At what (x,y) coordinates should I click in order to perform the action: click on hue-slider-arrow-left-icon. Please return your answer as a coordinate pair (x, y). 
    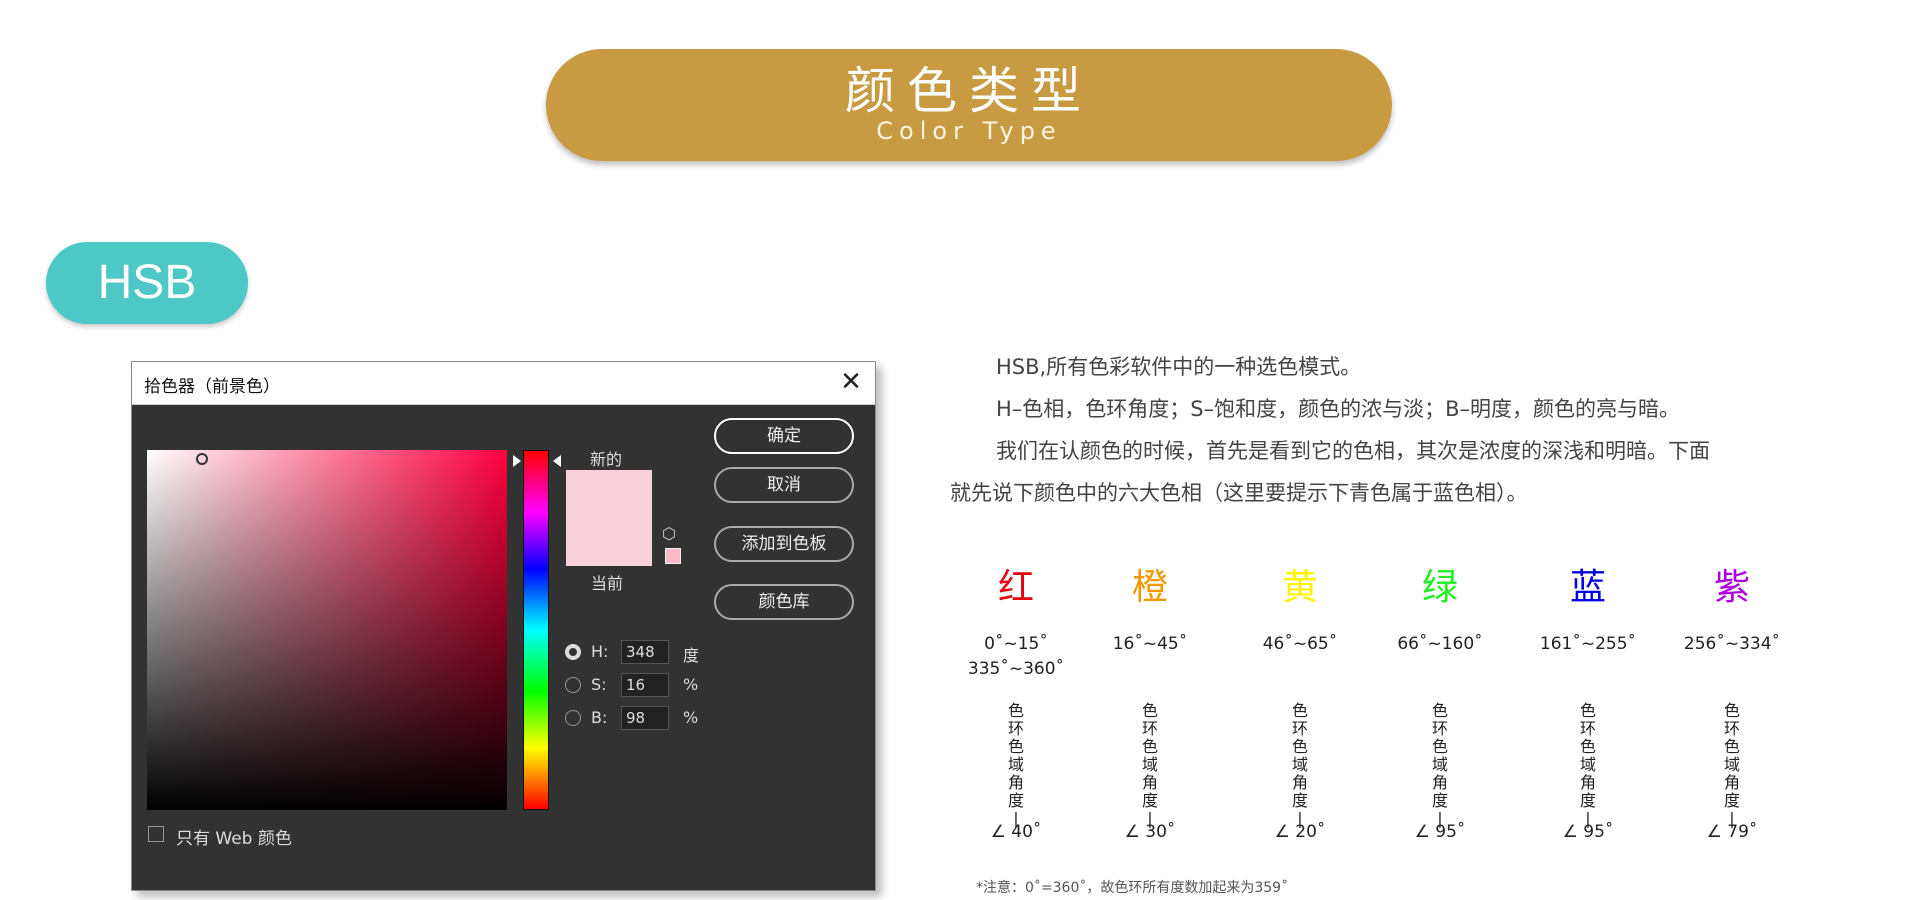
    Looking at the image, I should click on (517, 461).